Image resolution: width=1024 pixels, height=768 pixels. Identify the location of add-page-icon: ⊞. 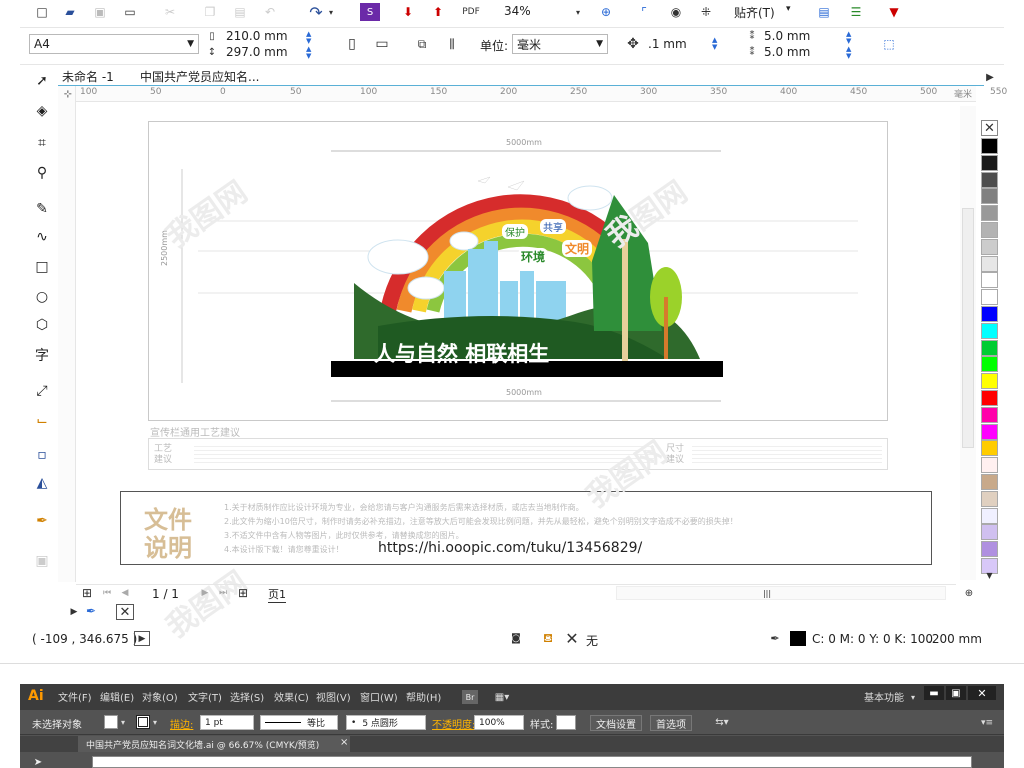
(87, 593).